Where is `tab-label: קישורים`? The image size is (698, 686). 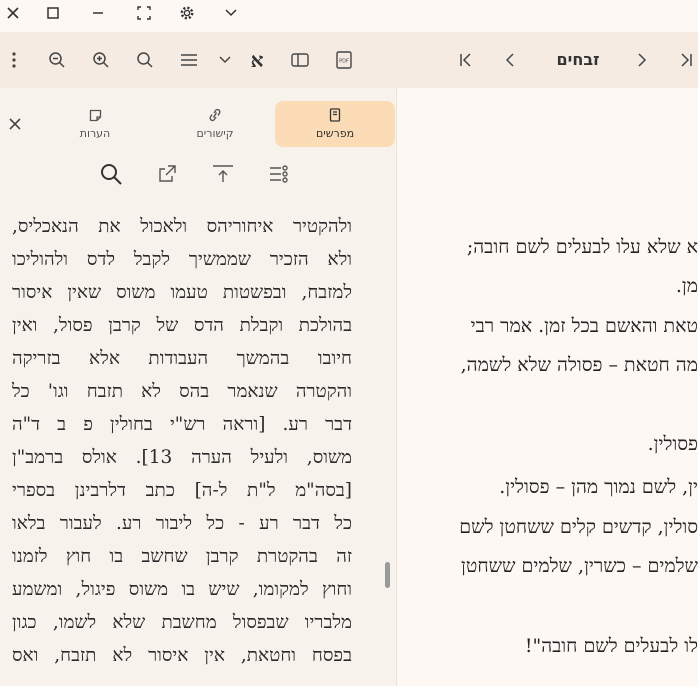
tab-label: קישורים is located at coordinates (215, 133).